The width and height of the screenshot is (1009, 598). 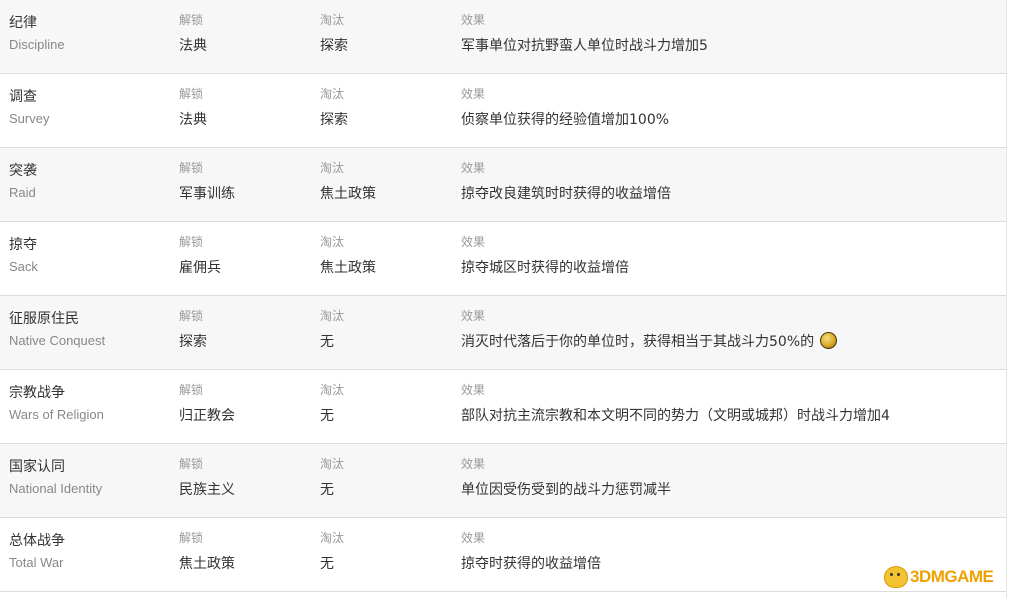 What do you see at coordinates (193, 342) in the screenshot?
I see `unlock-value: 探索` at bounding box center [193, 342].